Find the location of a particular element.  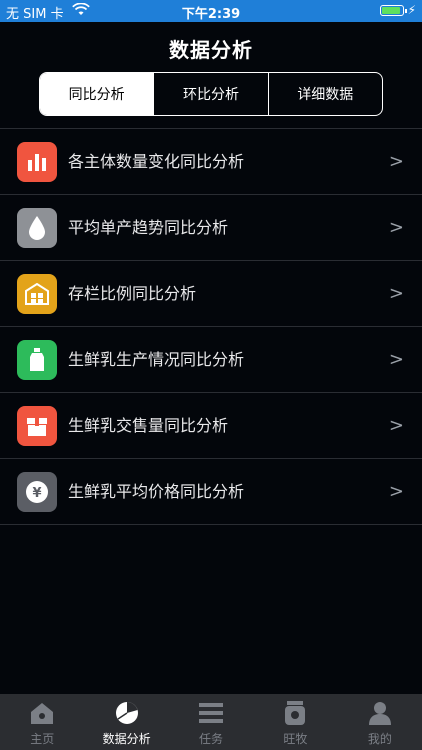

tab-data-analysis: 数据分析 is located at coordinates (126, 722).